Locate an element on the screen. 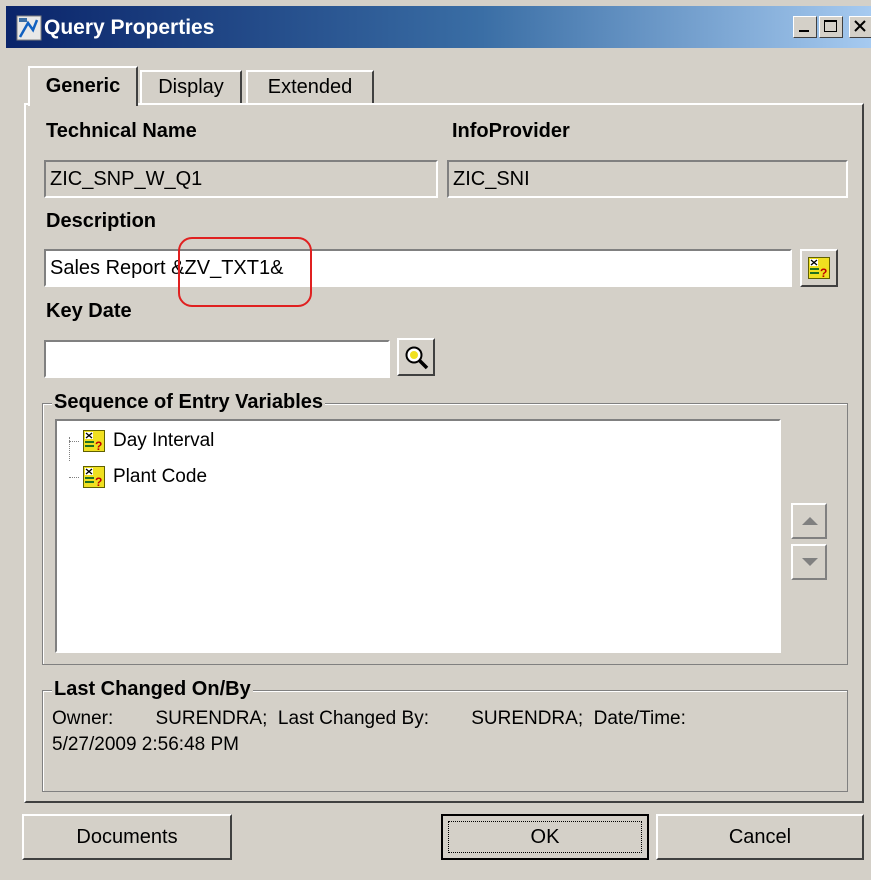  title-bar: Query Properties is located at coordinates (438, 27).